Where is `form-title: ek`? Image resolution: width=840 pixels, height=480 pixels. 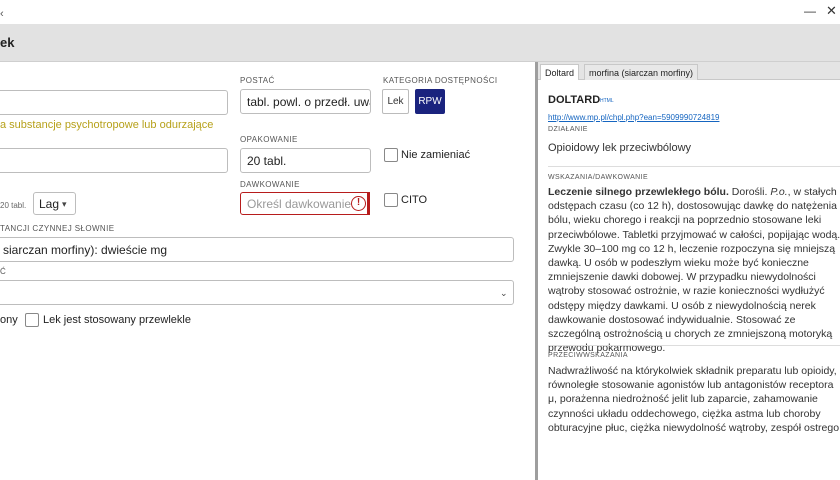 form-title: ek is located at coordinates (7, 42).